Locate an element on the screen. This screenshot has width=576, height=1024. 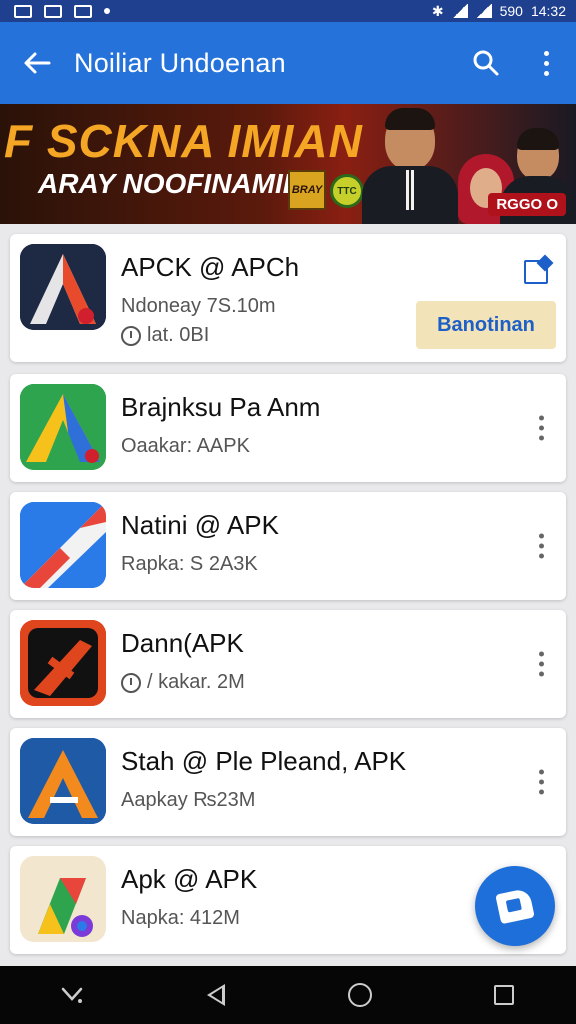
app-meta: Napka: 412M is located at coordinates (180, 918).